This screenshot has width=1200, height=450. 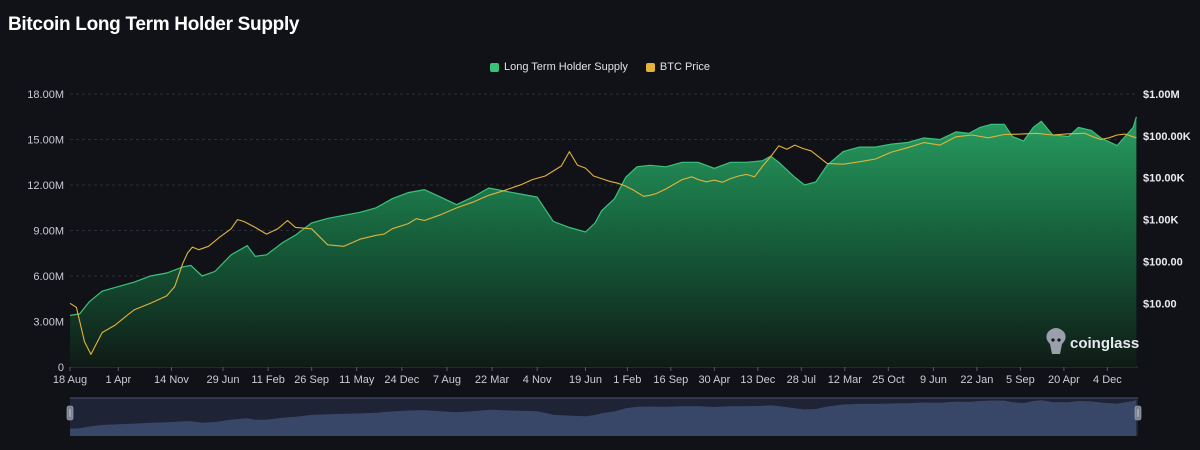 I want to click on range-navigator, so click(x=604, y=416).